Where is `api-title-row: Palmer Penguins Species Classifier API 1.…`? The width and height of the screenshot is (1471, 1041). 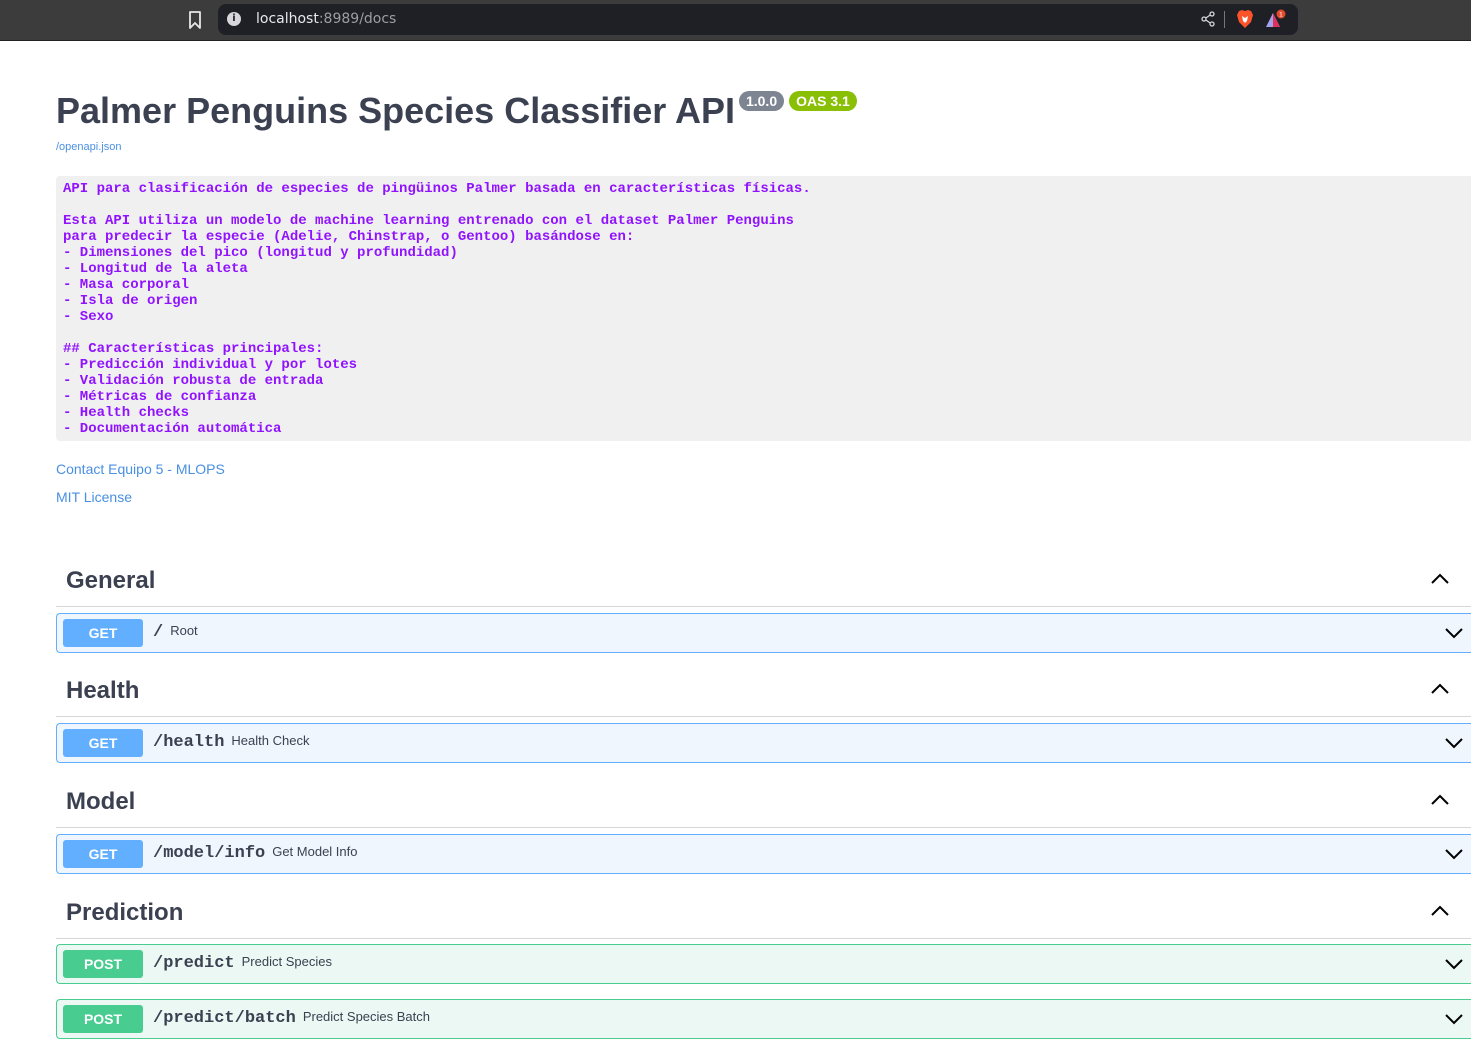 api-title-row: Palmer Penguins Species Classifier API 1.… is located at coordinates (456, 111).